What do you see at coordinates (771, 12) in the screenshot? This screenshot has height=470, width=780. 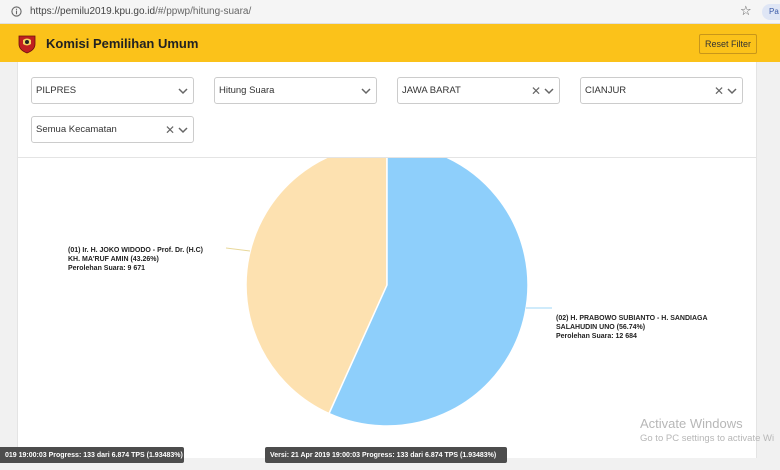 I see `profile-badge: Pa` at bounding box center [771, 12].